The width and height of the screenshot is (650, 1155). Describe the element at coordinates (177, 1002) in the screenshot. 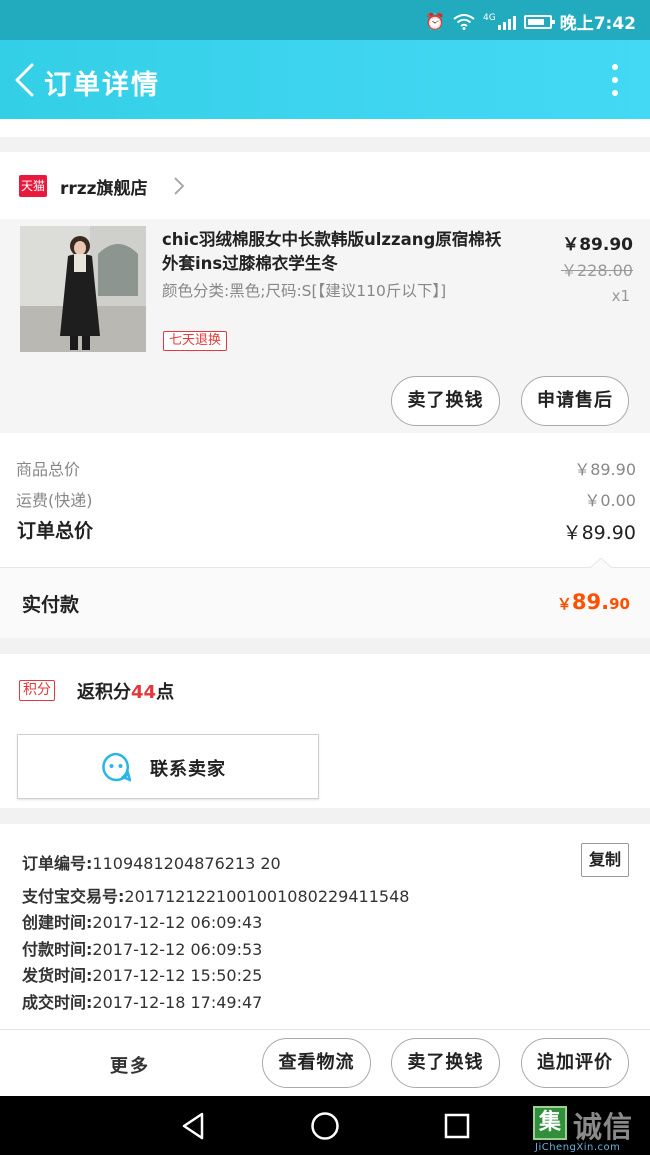

I see `order-info-value: 2017-12-18 17:49:47` at that location.